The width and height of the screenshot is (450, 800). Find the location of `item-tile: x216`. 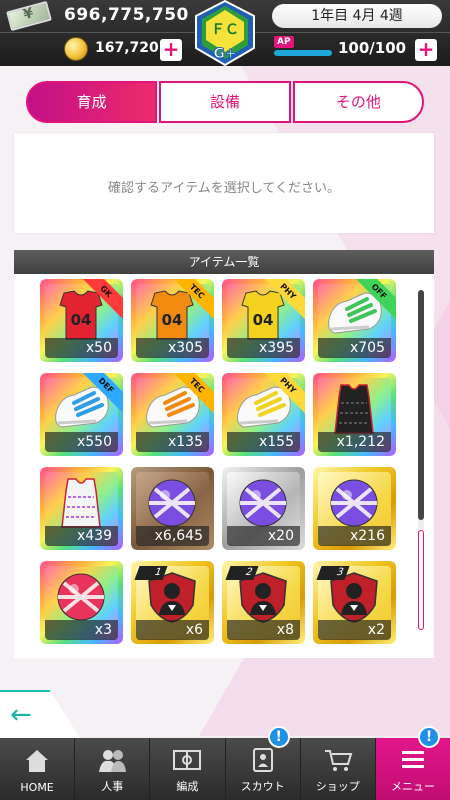

item-tile: x216 is located at coordinates (354, 508).